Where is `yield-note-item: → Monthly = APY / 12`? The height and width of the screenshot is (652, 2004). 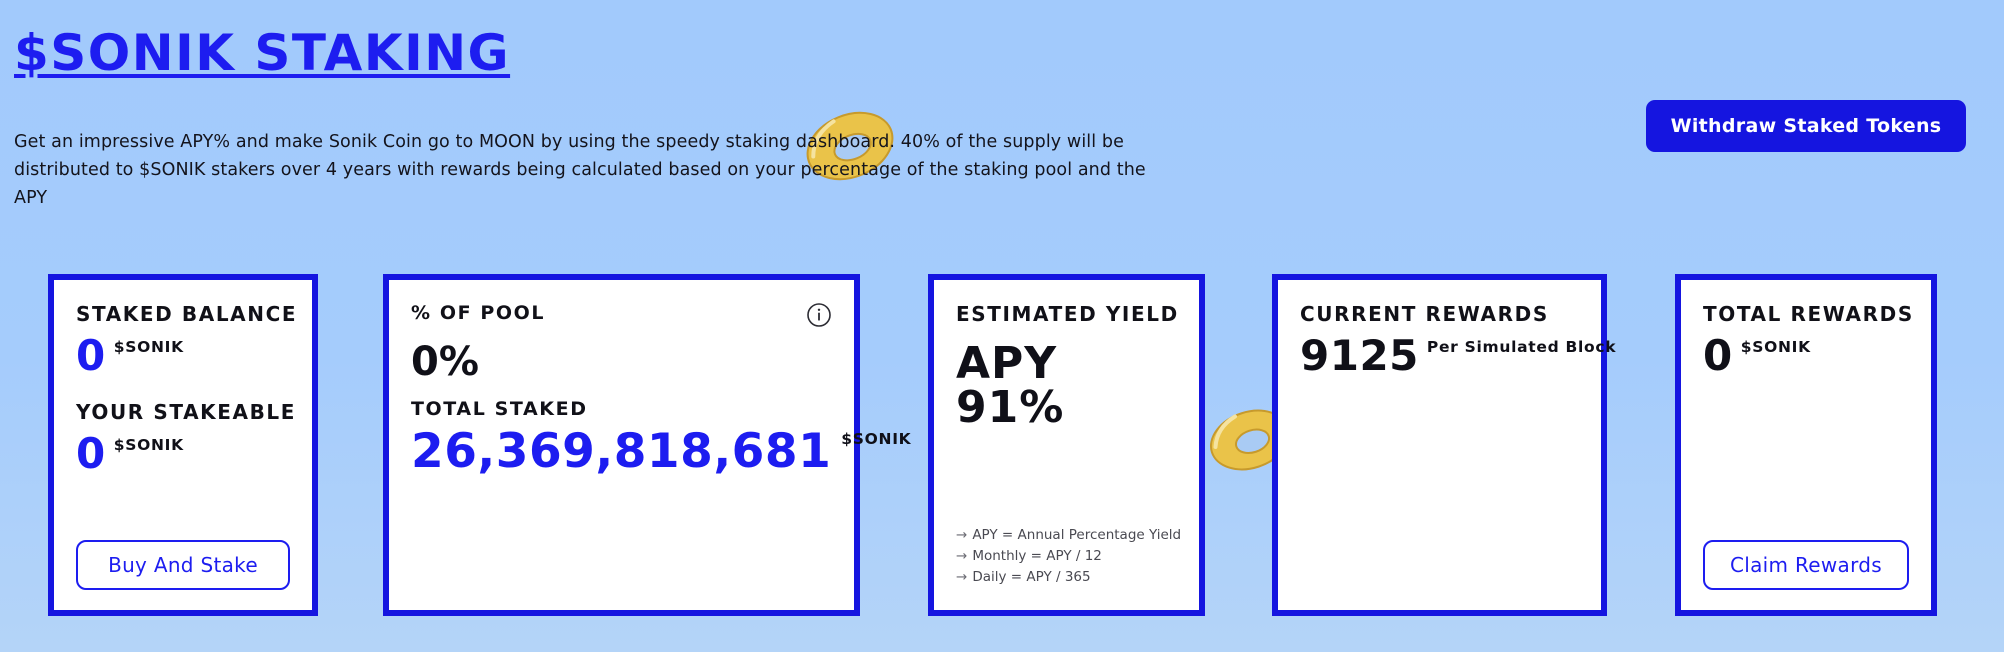 yield-note-item: → Monthly = APY / 12 is located at coordinates (1066, 556).